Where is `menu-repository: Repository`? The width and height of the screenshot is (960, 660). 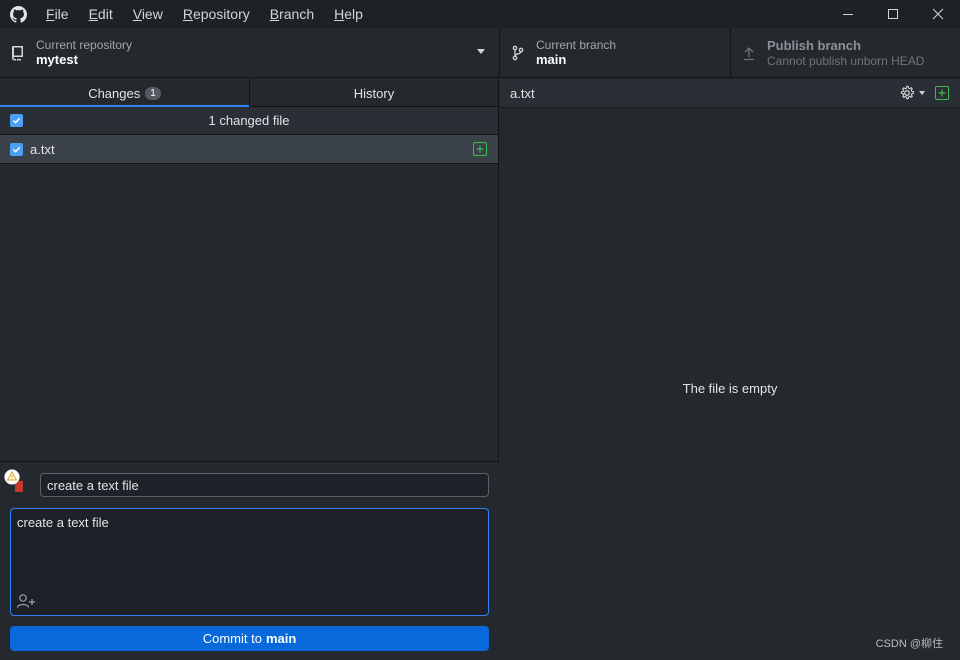
menu-repository: Repository is located at coordinates (216, 14).